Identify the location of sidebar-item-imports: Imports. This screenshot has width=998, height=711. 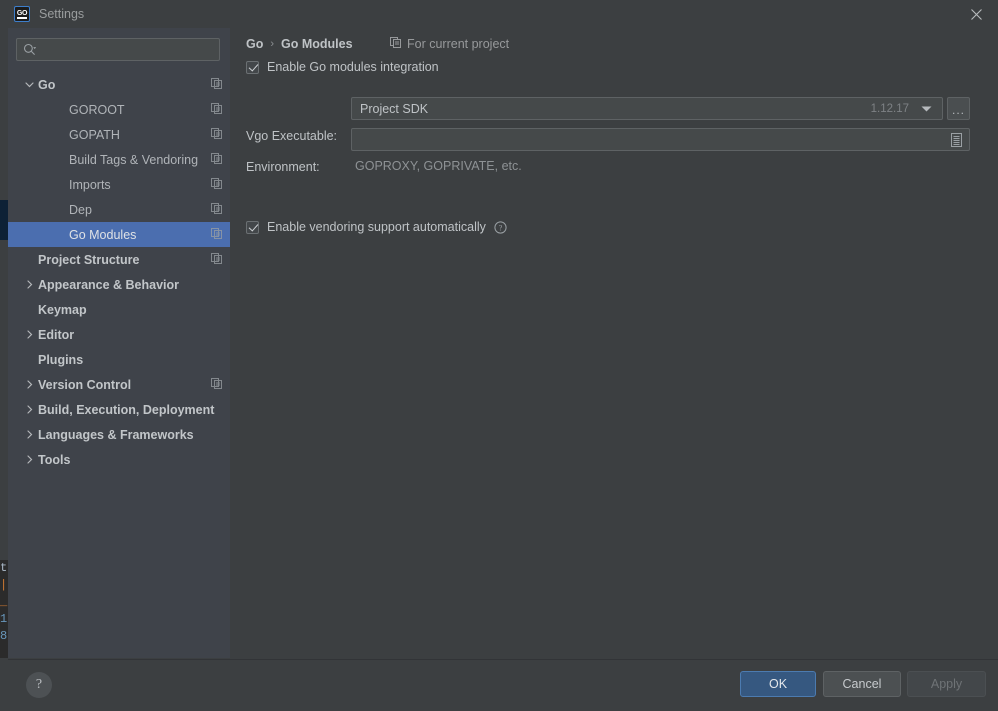
(119, 184).